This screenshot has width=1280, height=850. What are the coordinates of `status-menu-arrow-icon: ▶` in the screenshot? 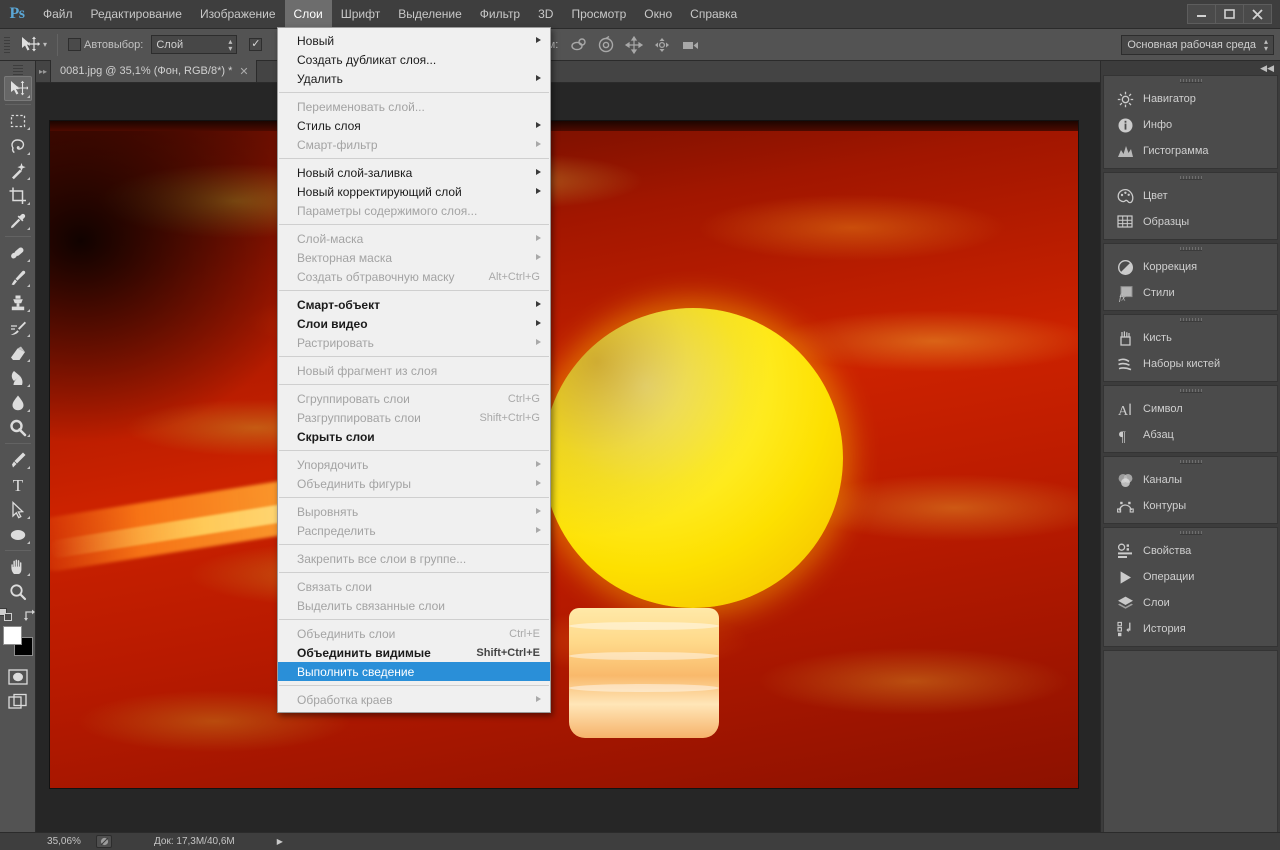 It's located at (280, 841).